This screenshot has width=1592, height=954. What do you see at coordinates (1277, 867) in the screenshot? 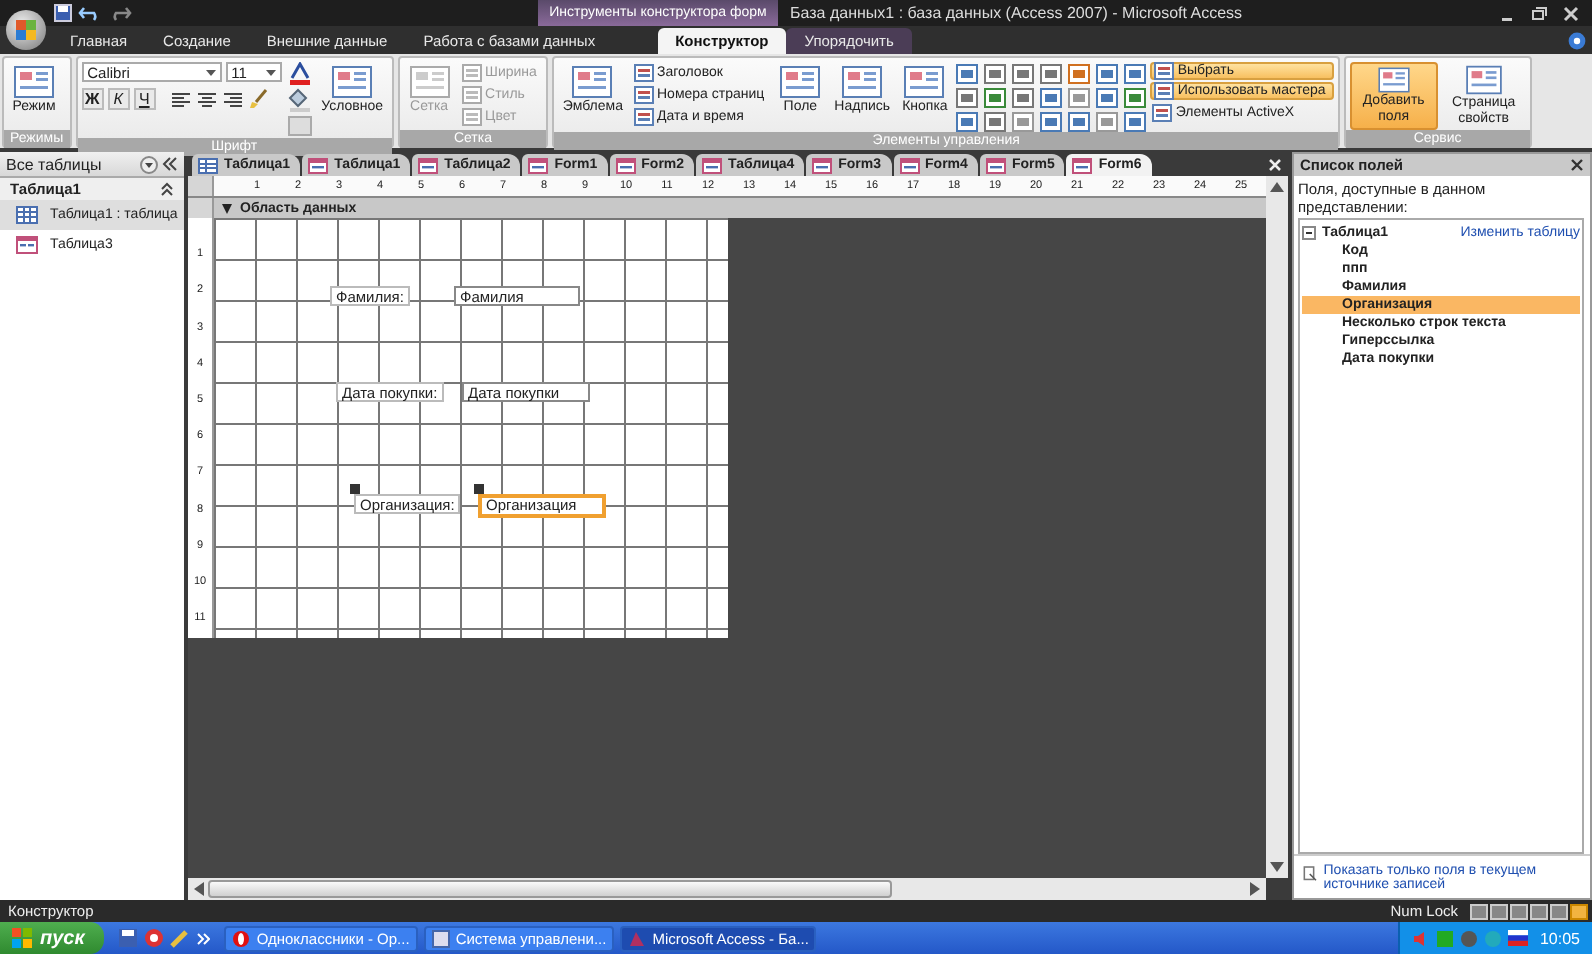
I see `scroll-down-icon` at bounding box center [1277, 867].